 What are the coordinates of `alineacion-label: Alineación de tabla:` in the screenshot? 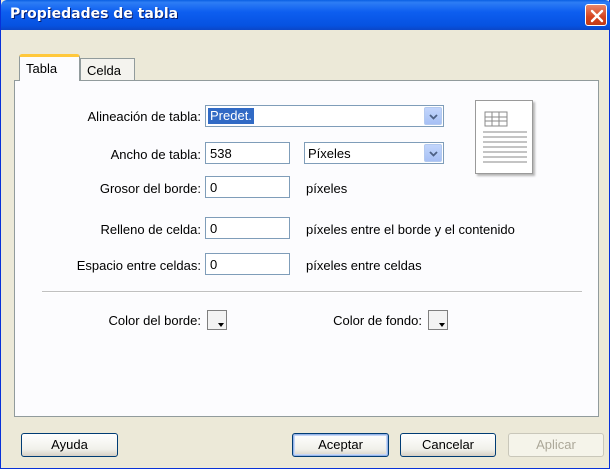 It's located at (144, 116).